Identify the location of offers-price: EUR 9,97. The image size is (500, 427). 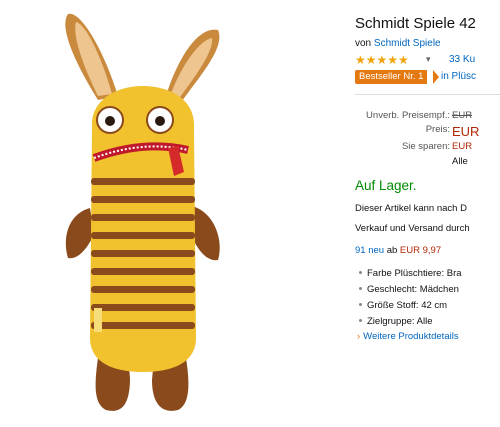
(420, 250).